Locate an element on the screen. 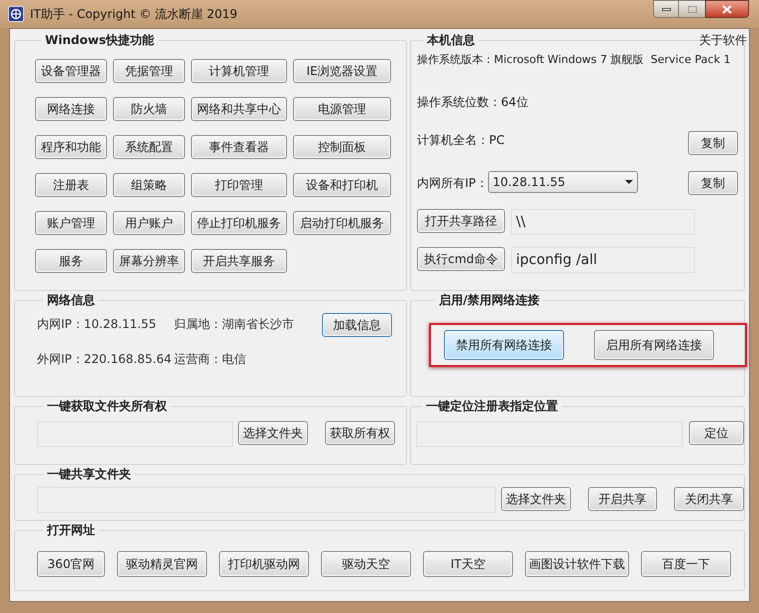 The height and width of the screenshot is (613, 759). open-share-button: 打开共享路径 is located at coordinates (461, 221).